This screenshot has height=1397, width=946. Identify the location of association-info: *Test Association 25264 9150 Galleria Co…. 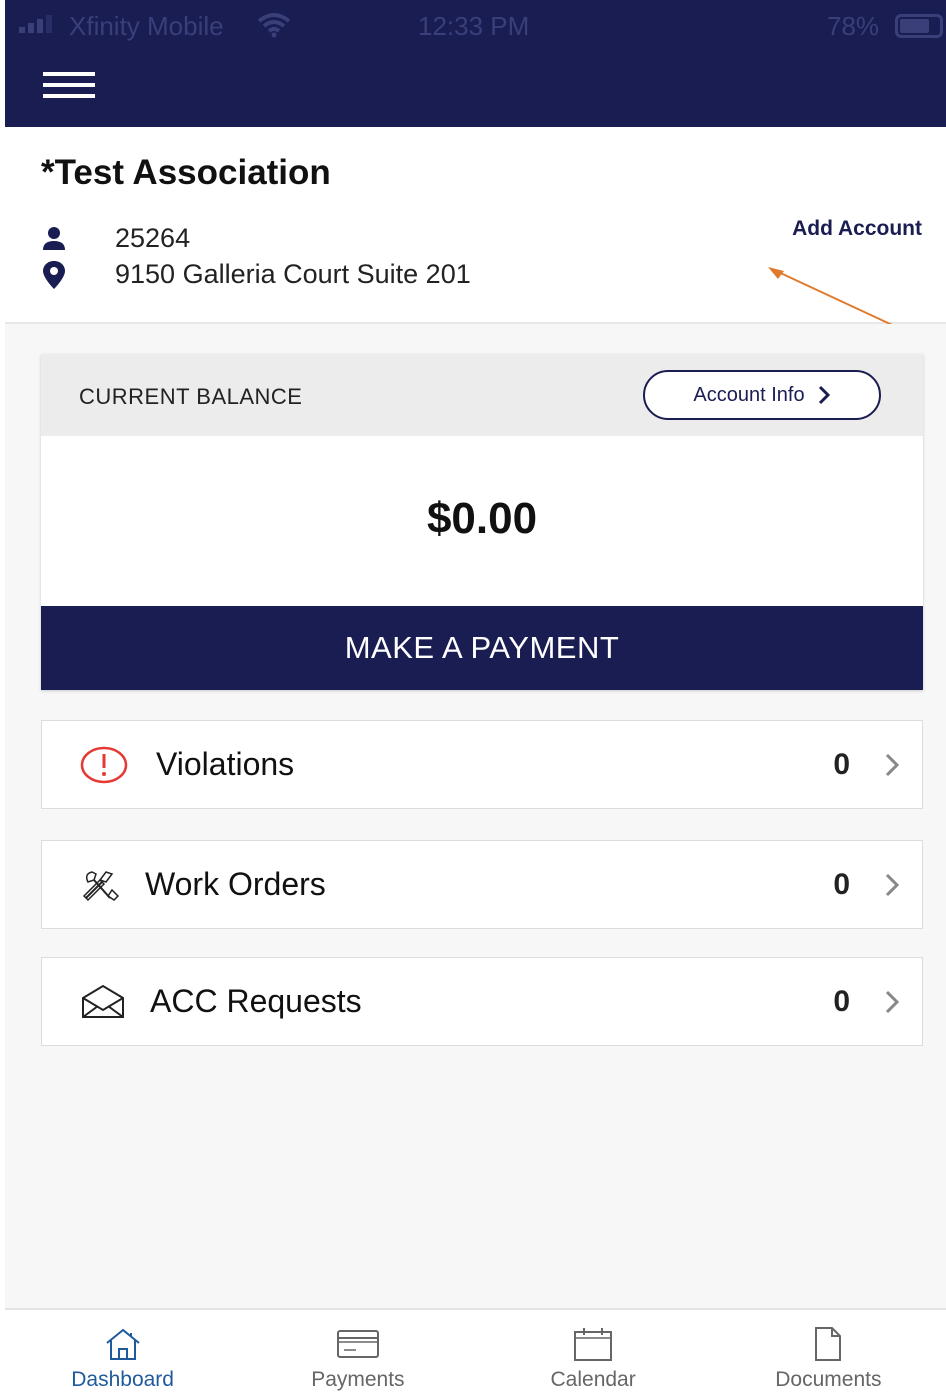
(475, 225).